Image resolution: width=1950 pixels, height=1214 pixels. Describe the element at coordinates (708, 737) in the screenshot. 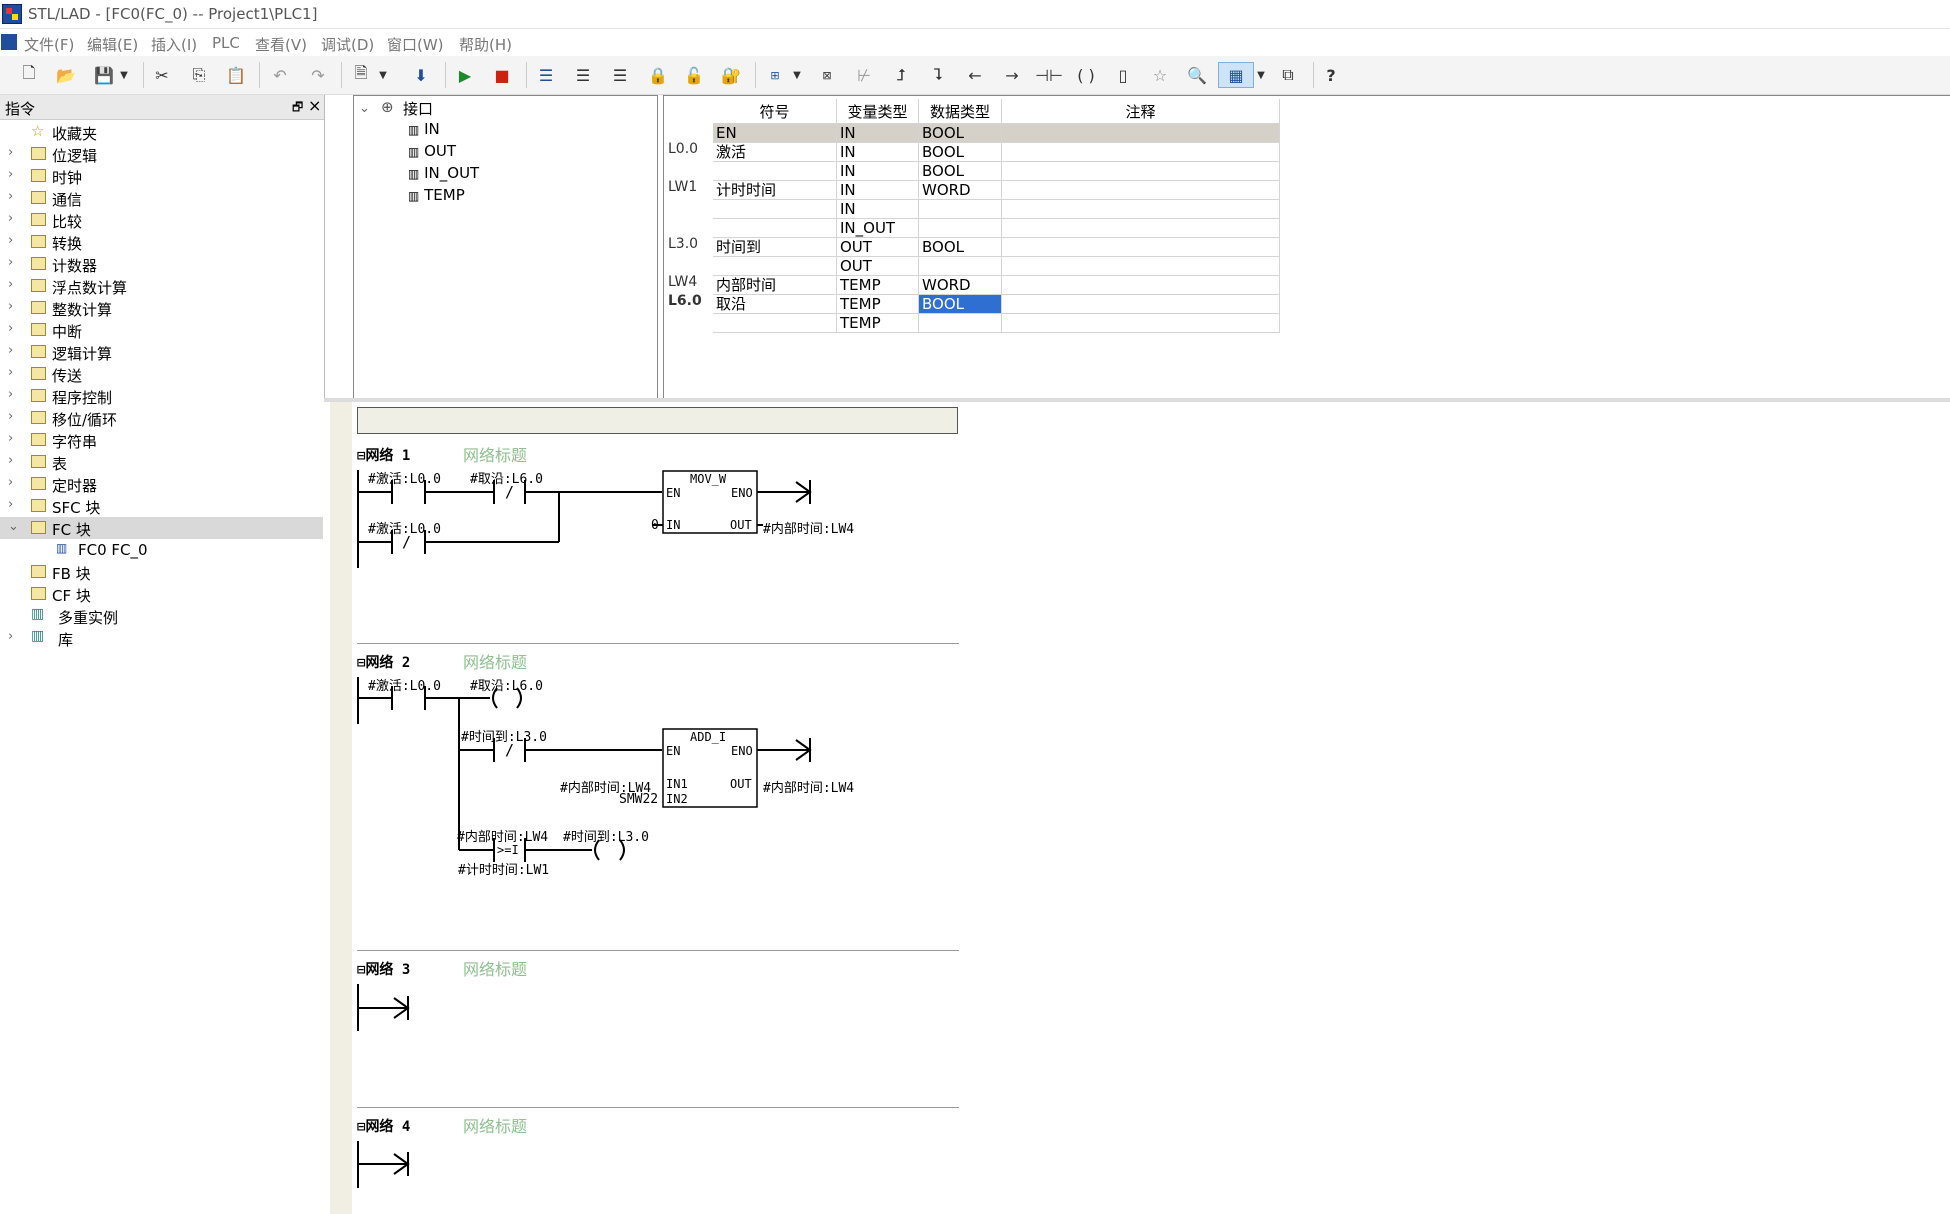

I see `box-name: ADD_I` at that location.